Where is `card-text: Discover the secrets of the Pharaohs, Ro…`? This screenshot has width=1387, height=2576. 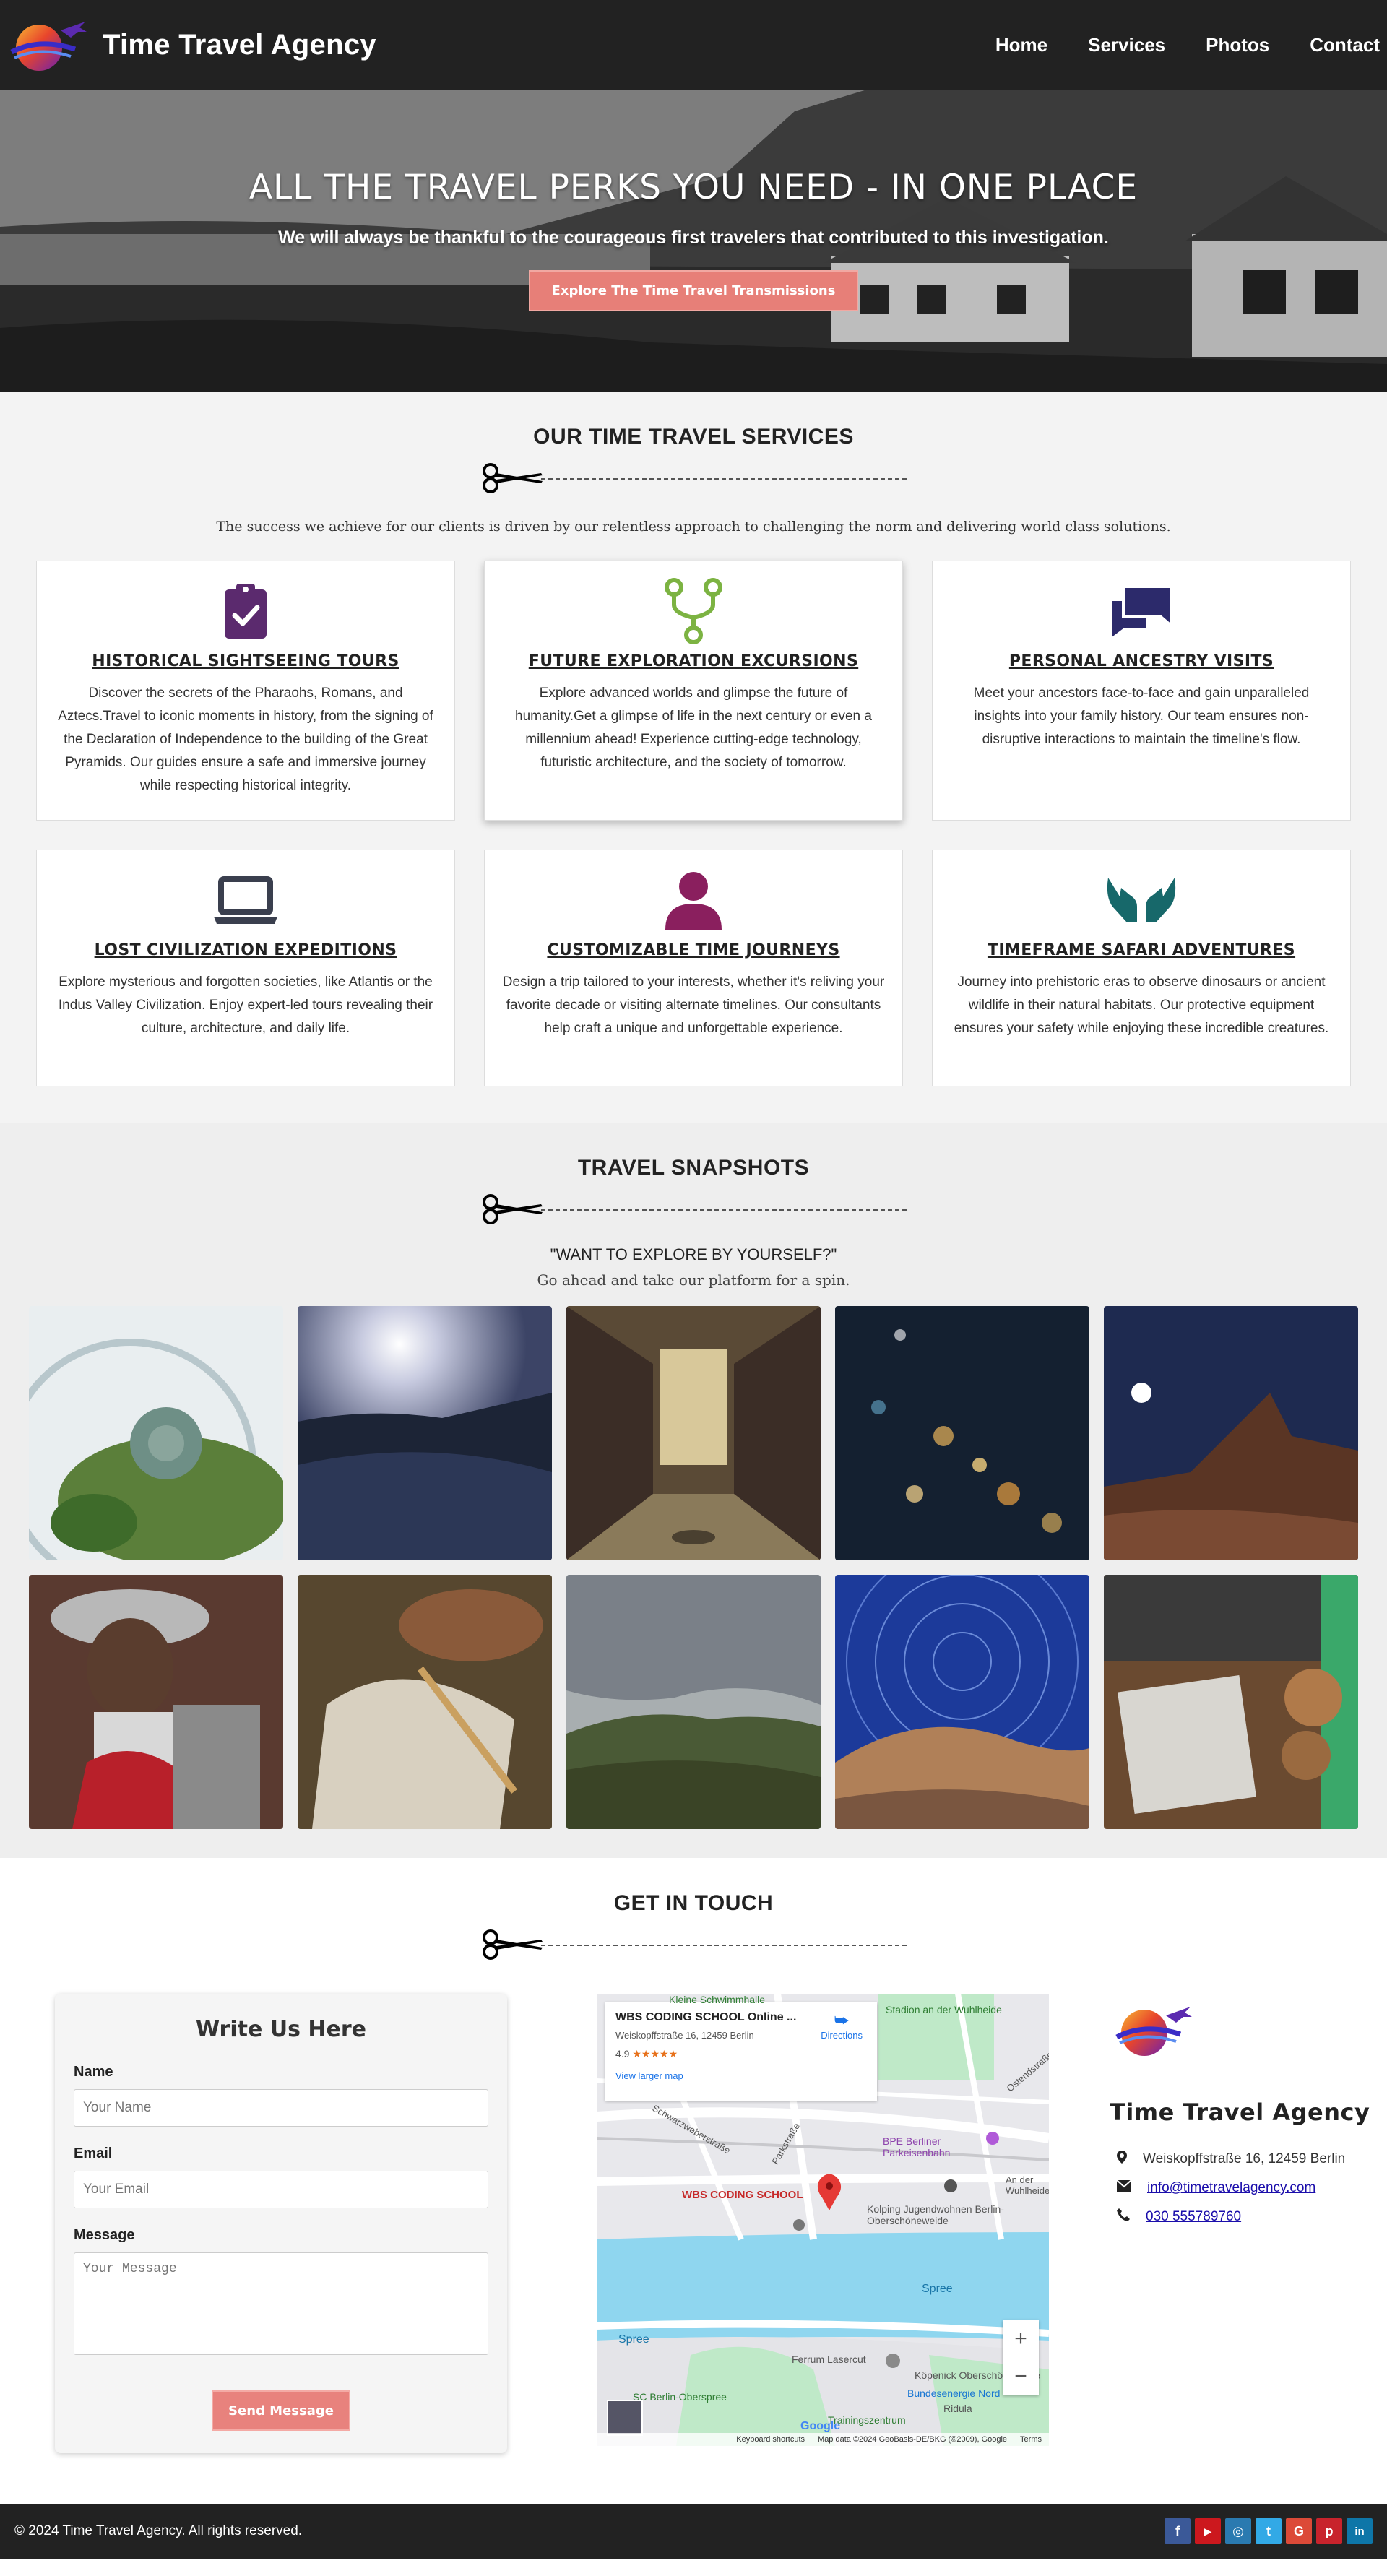 card-text: Discover the secrets of the Pharaohs, Ro… is located at coordinates (245, 740).